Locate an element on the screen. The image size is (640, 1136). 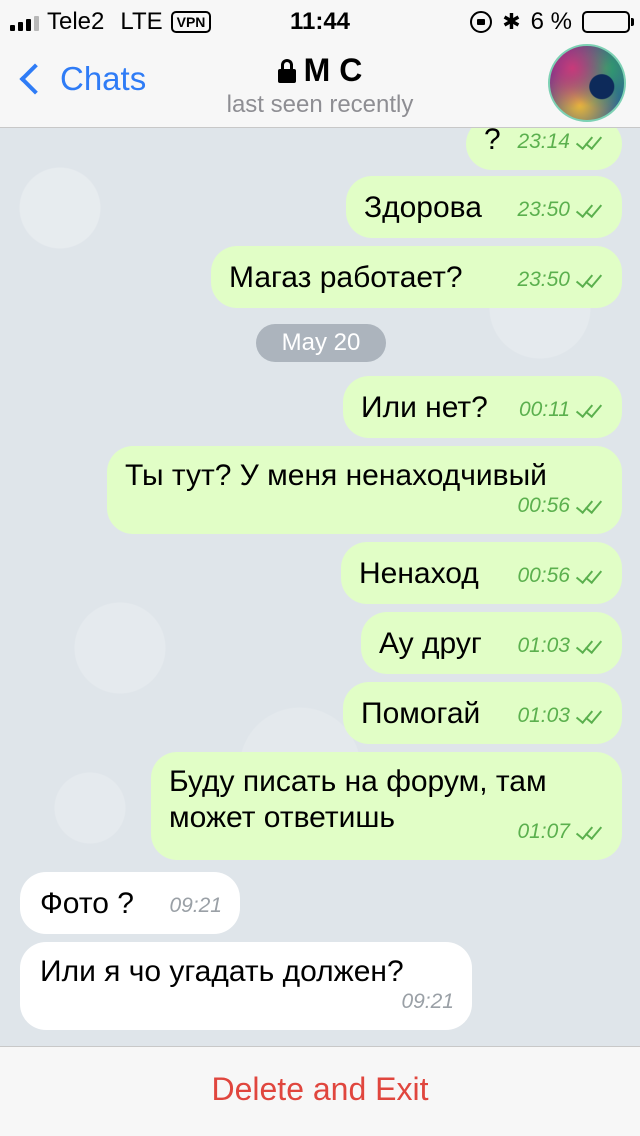
status-bar: Tele2 LTE VPN 11:44 ✱ 6 % is located at coordinates (320, 20).